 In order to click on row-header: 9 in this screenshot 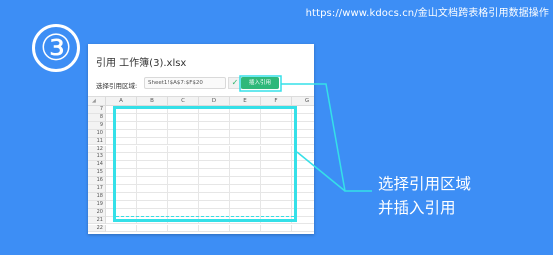, I will do `click(97, 125)`.